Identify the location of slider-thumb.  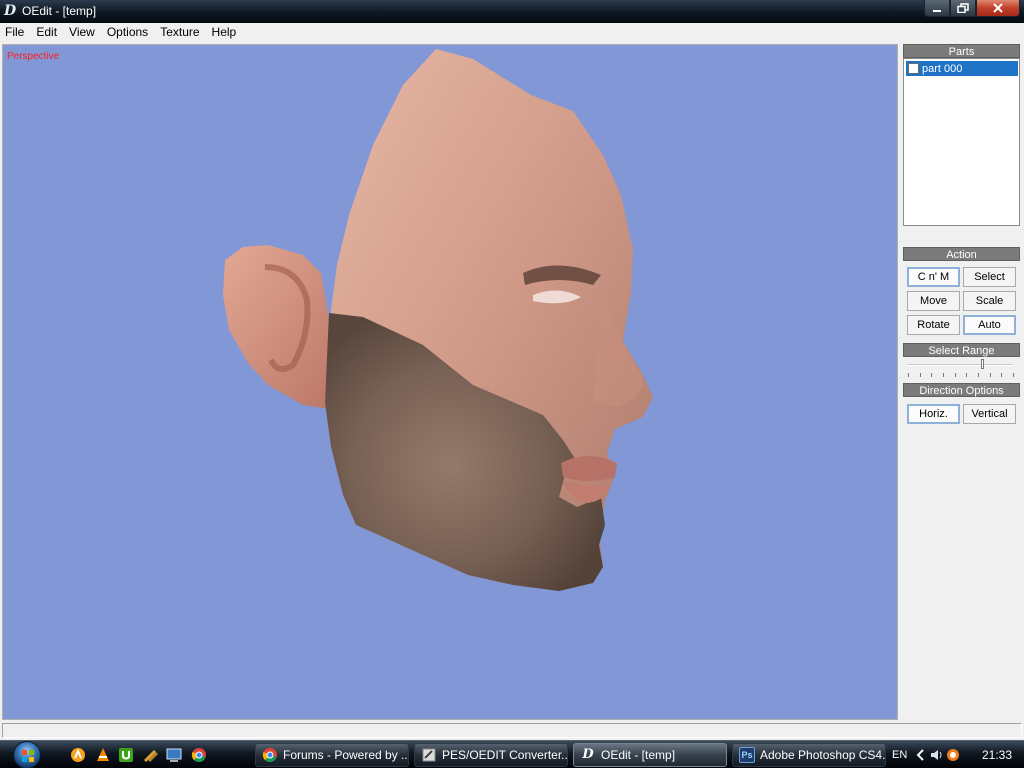
(982, 364).